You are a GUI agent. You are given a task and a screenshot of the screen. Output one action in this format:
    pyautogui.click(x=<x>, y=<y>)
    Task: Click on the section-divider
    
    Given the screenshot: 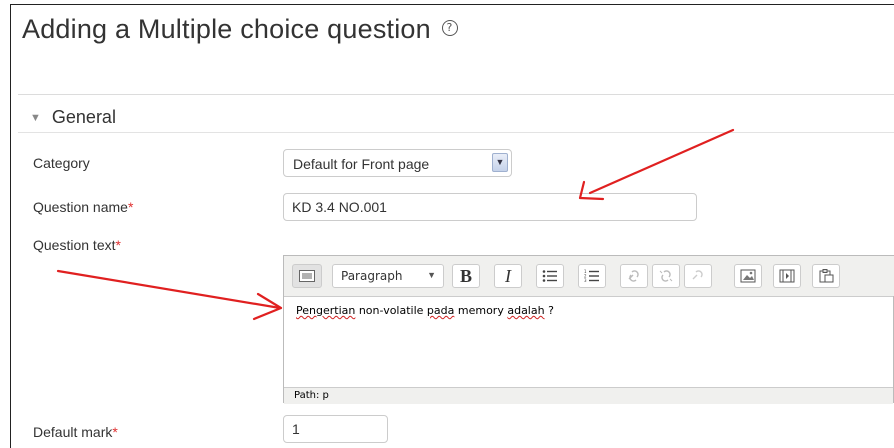 What is the action you would take?
    pyautogui.click(x=456, y=132)
    